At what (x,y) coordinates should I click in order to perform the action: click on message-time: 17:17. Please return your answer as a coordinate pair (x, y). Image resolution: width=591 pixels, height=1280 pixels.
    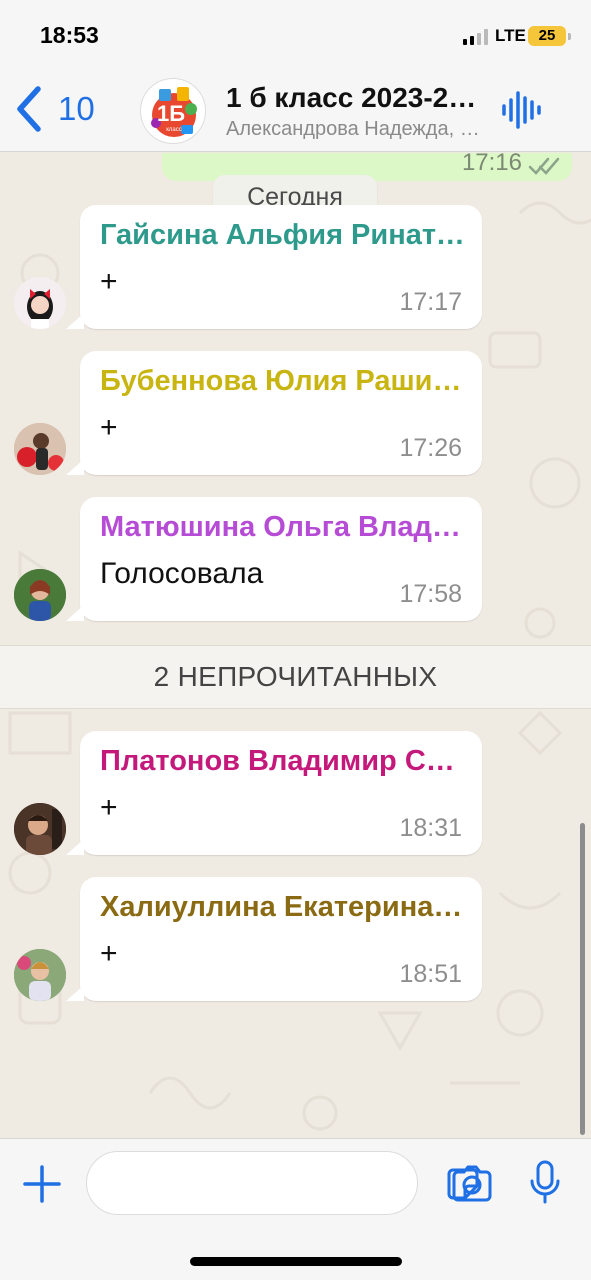
    Looking at the image, I should click on (430, 302).